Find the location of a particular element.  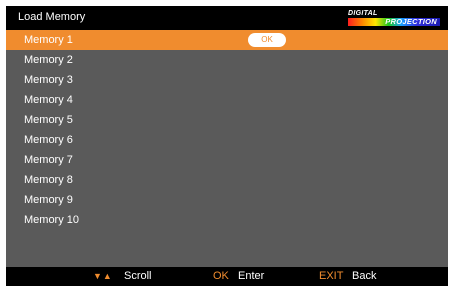

footer-key-legend: ▼▲ Scroll OK Enter EXIT Back is located at coordinates (227, 276).